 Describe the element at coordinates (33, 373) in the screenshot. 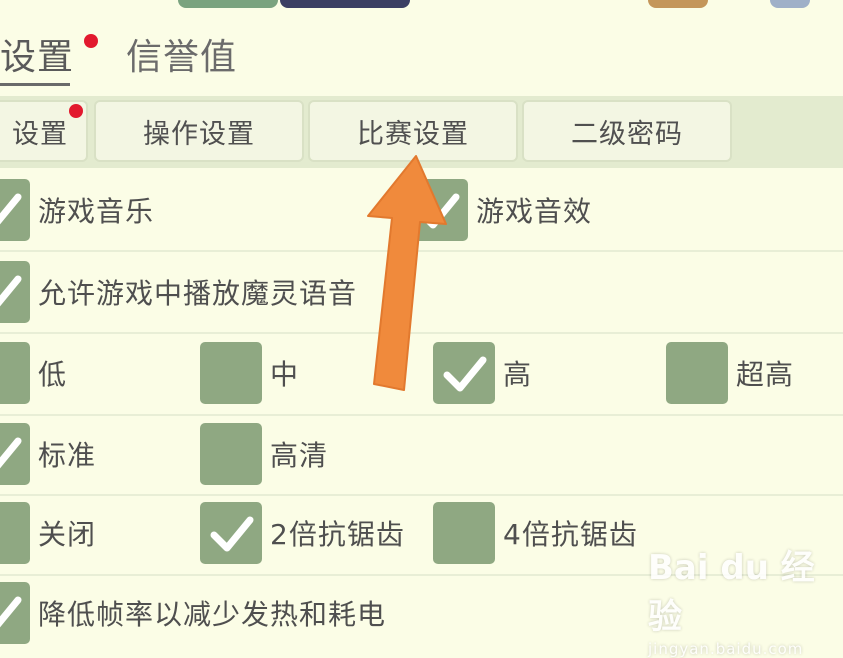

I see `option-low: 低` at that location.